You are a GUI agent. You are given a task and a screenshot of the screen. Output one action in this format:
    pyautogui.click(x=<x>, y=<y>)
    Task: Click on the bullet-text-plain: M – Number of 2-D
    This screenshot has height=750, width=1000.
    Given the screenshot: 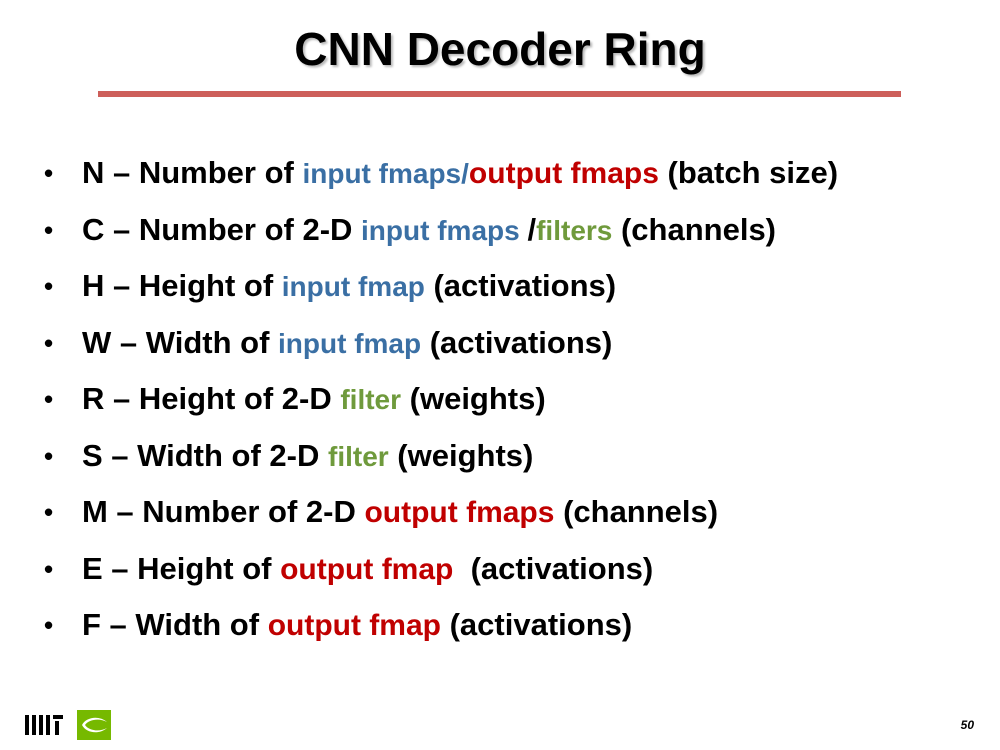 What is the action you would take?
    pyautogui.click(x=223, y=511)
    